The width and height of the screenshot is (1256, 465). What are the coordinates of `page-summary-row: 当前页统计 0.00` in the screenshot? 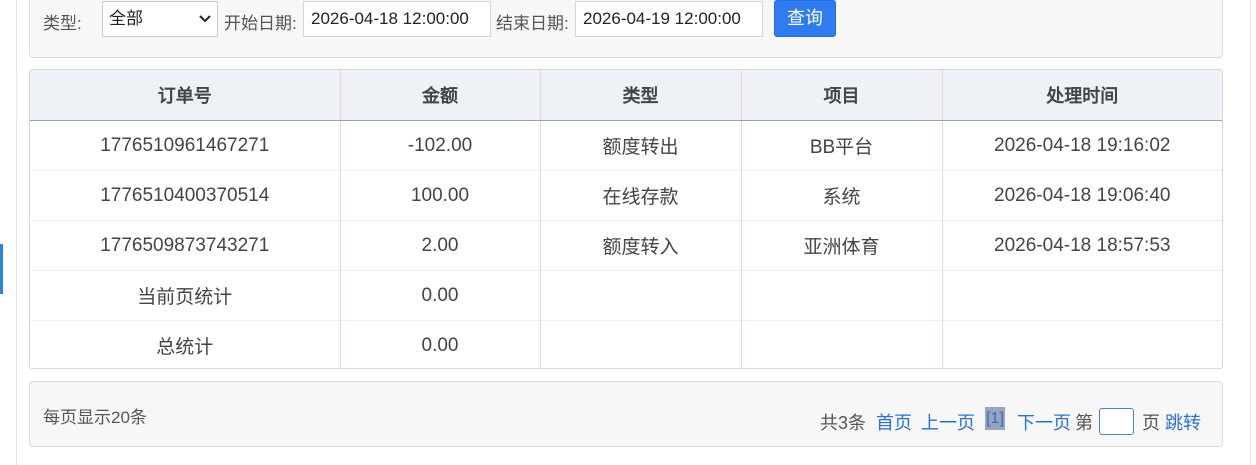 It's located at (626, 295).